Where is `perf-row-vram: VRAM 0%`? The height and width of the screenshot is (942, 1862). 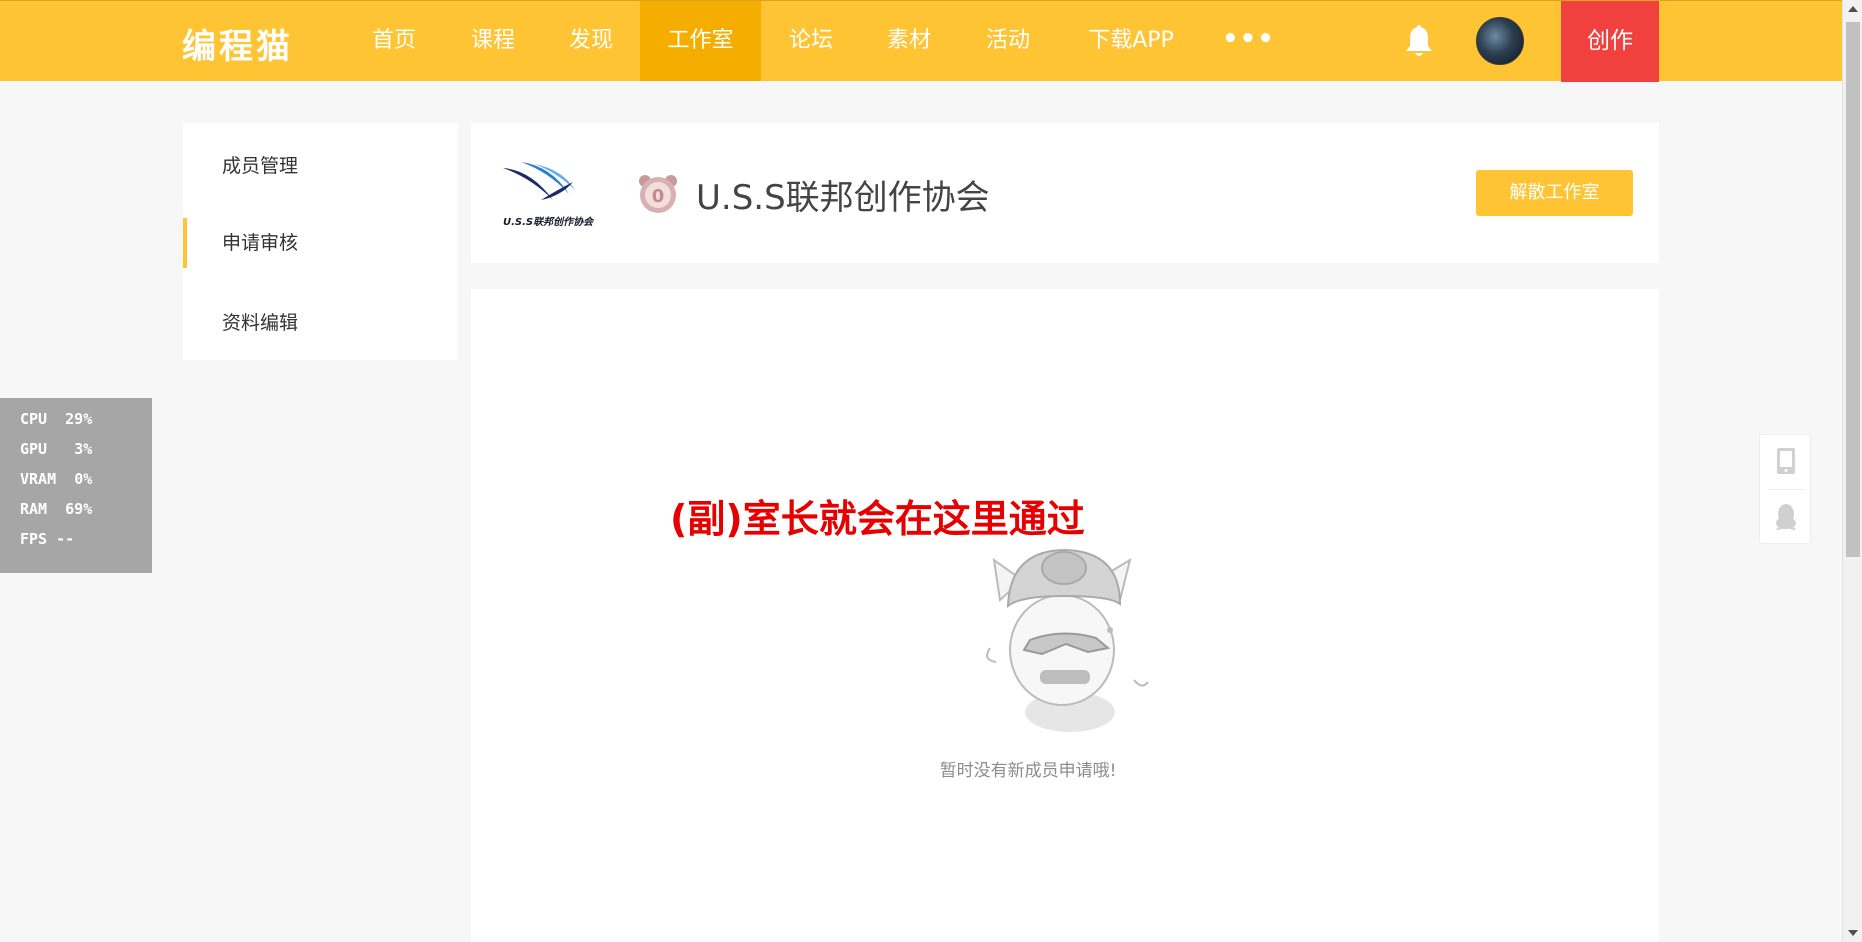
perf-row-vram: VRAM 0% is located at coordinates (56, 479).